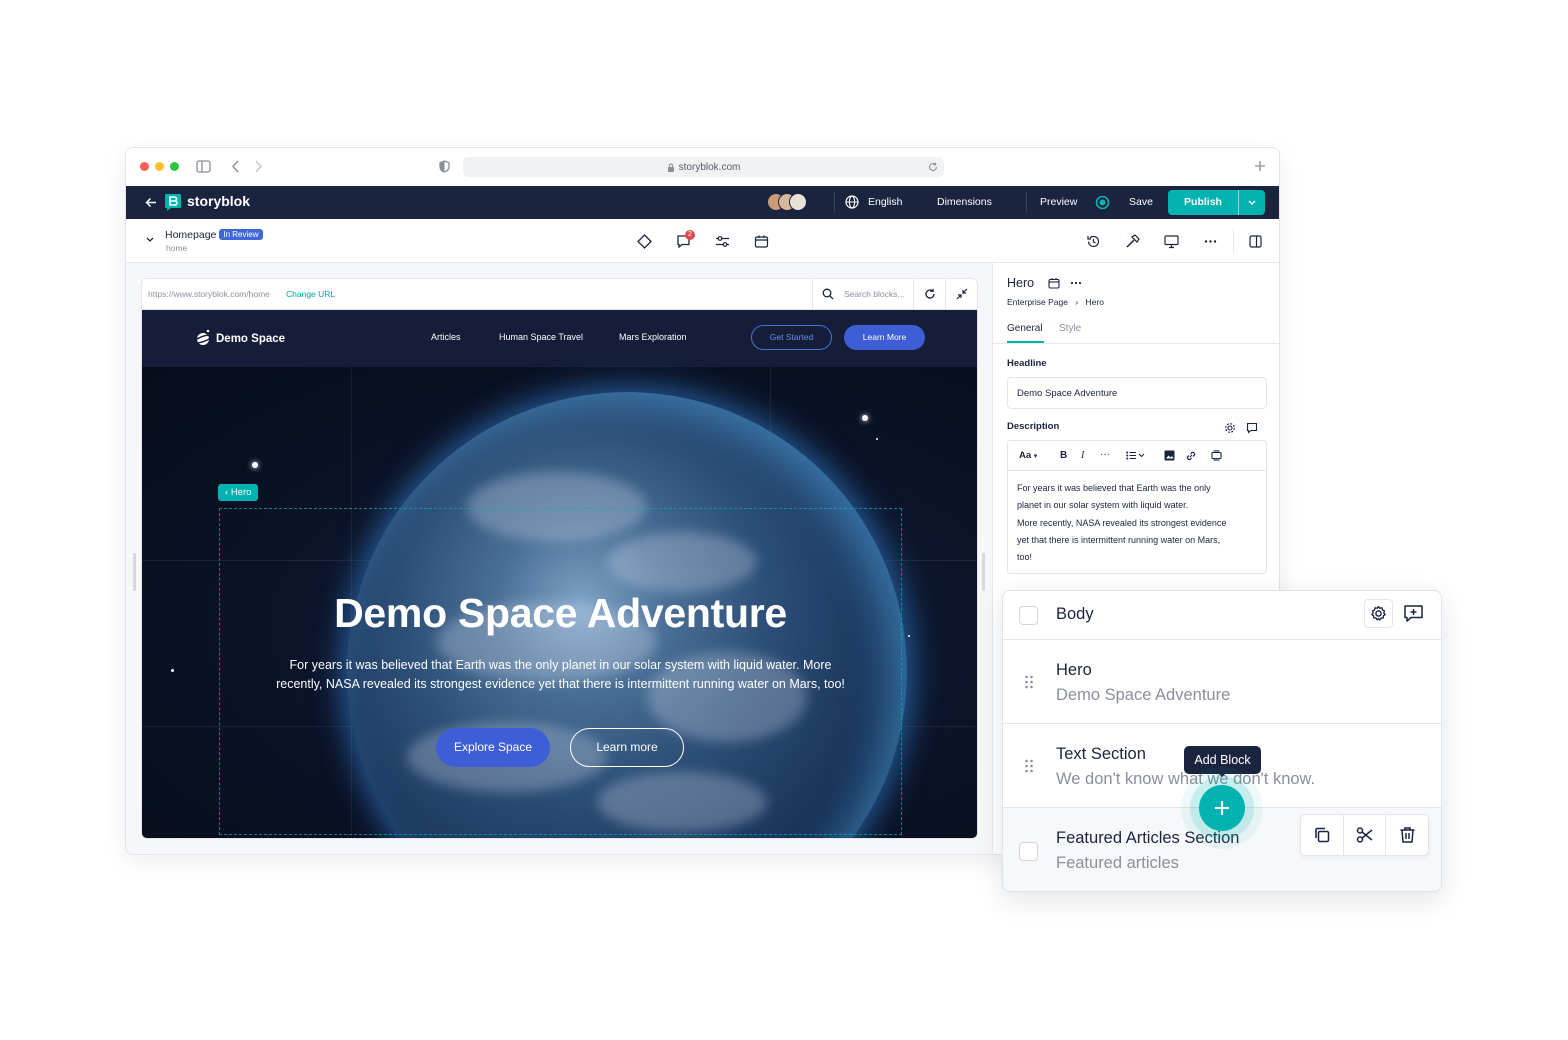  I want to click on chevron-right-icon: ›, so click(1077, 302).